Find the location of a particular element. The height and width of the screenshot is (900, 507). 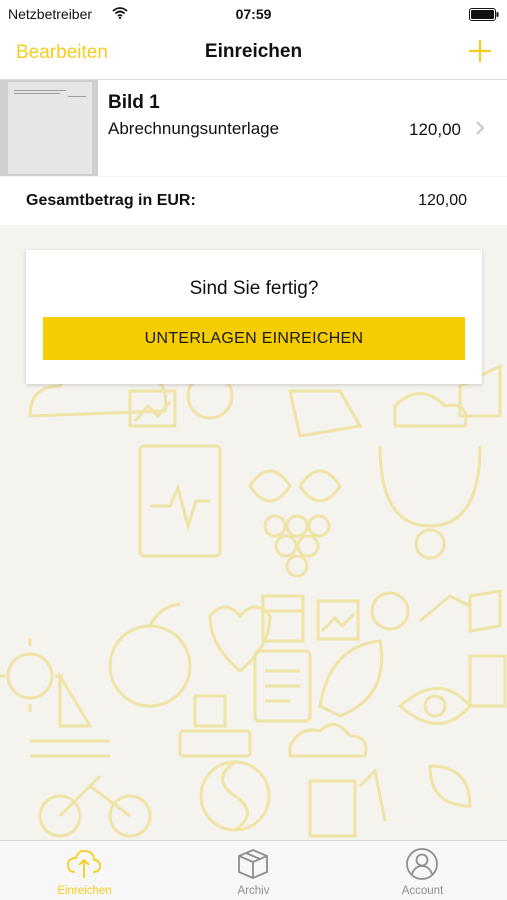

tab-archiv: Archiv is located at coordinates (253, 870).